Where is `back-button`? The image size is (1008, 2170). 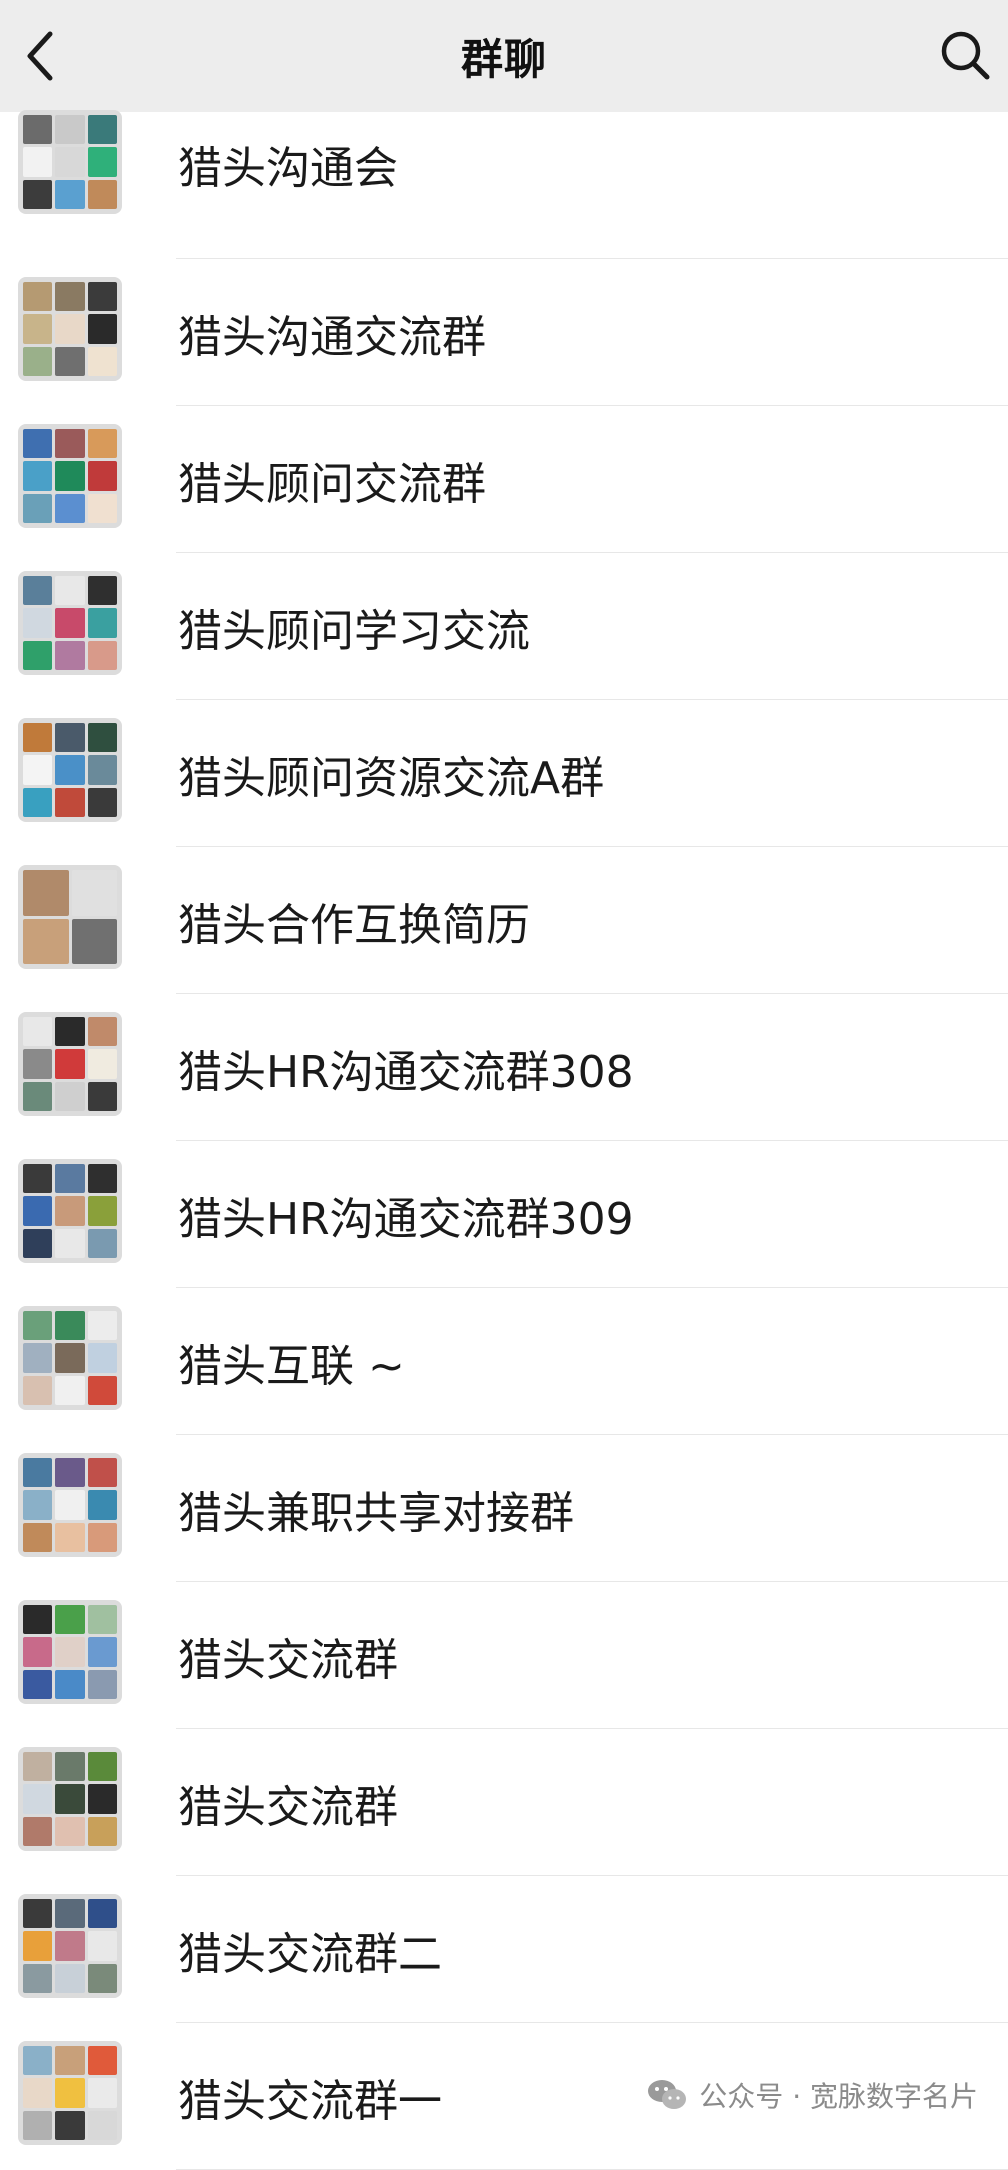 back-button is located at coordinates (40, 56).